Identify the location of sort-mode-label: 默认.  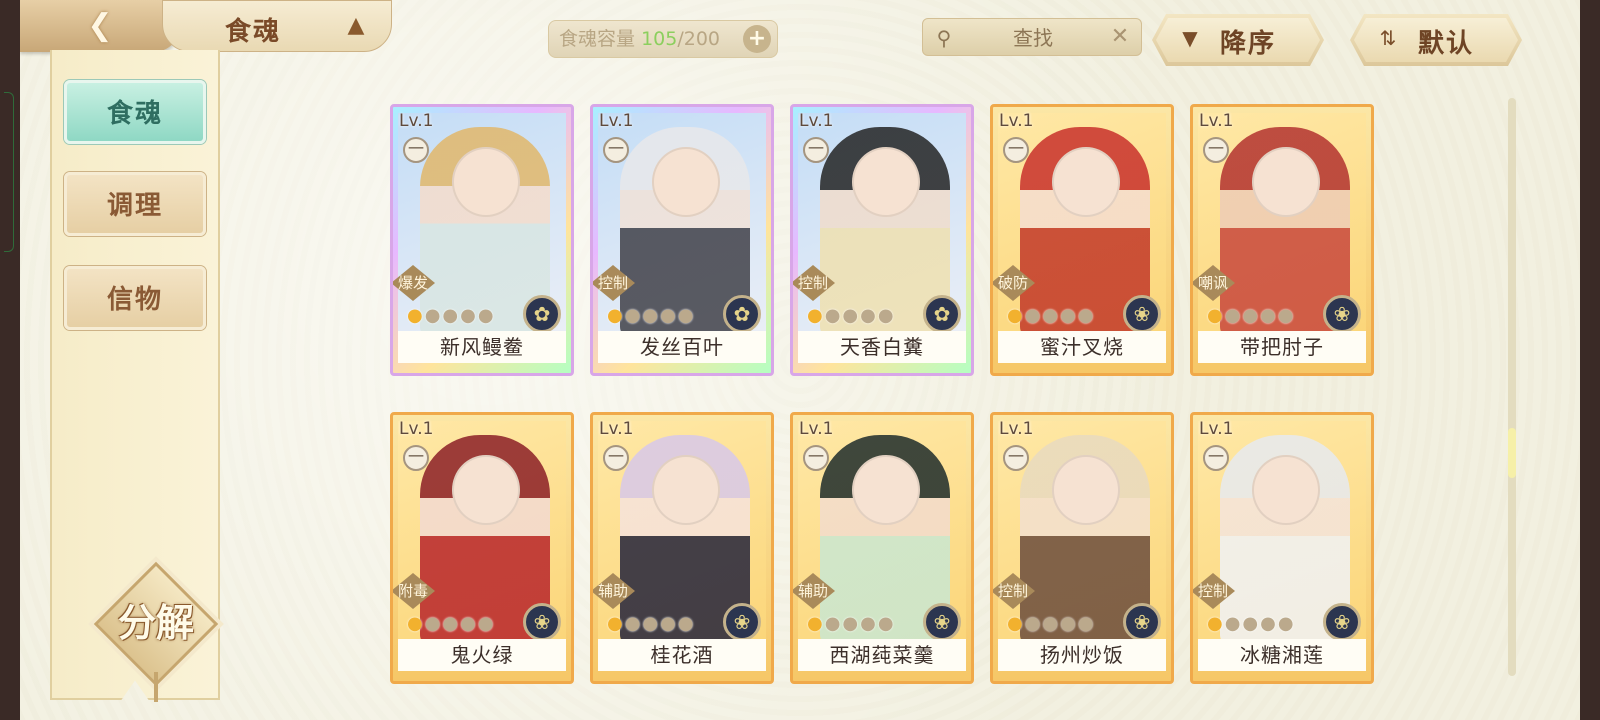
(1446, 44).